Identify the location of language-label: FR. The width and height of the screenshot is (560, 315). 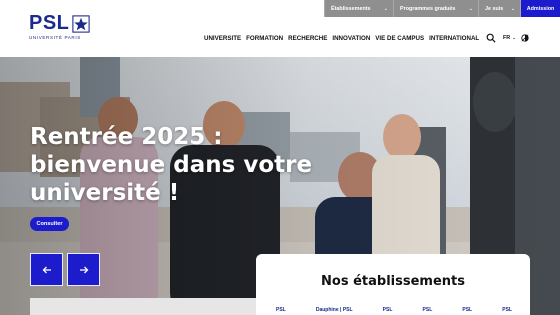
(507, 38).